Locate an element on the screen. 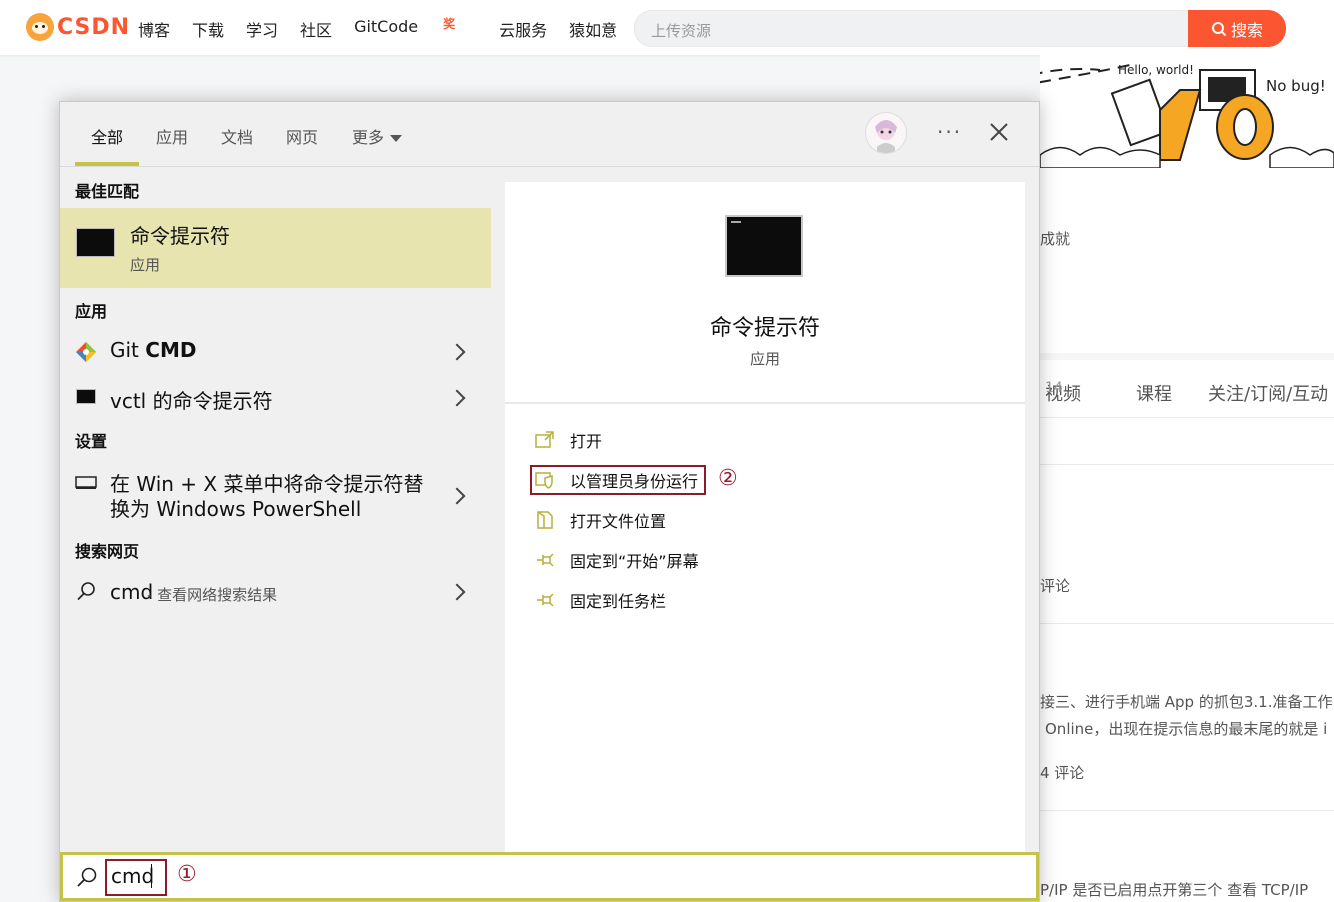 The image size is (1334, 902). article-snippet-1: 接三、进行手机端 App 的抓包3.1.准备工作 is located at coordinates (1186, 701).